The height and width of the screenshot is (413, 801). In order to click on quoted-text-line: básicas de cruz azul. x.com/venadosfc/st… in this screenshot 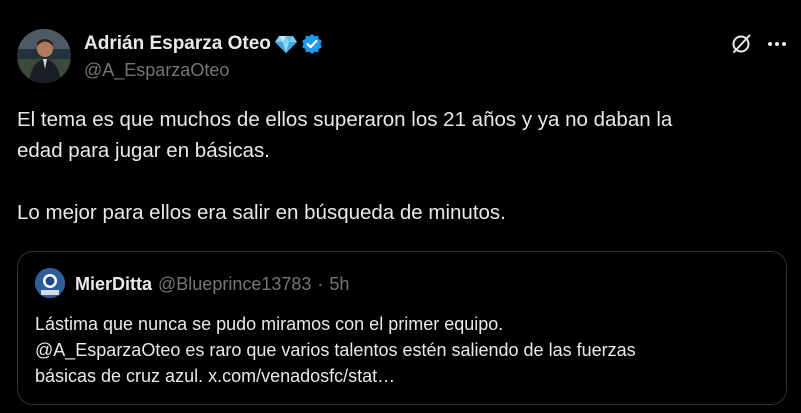, I will do `click(215, 376)`.